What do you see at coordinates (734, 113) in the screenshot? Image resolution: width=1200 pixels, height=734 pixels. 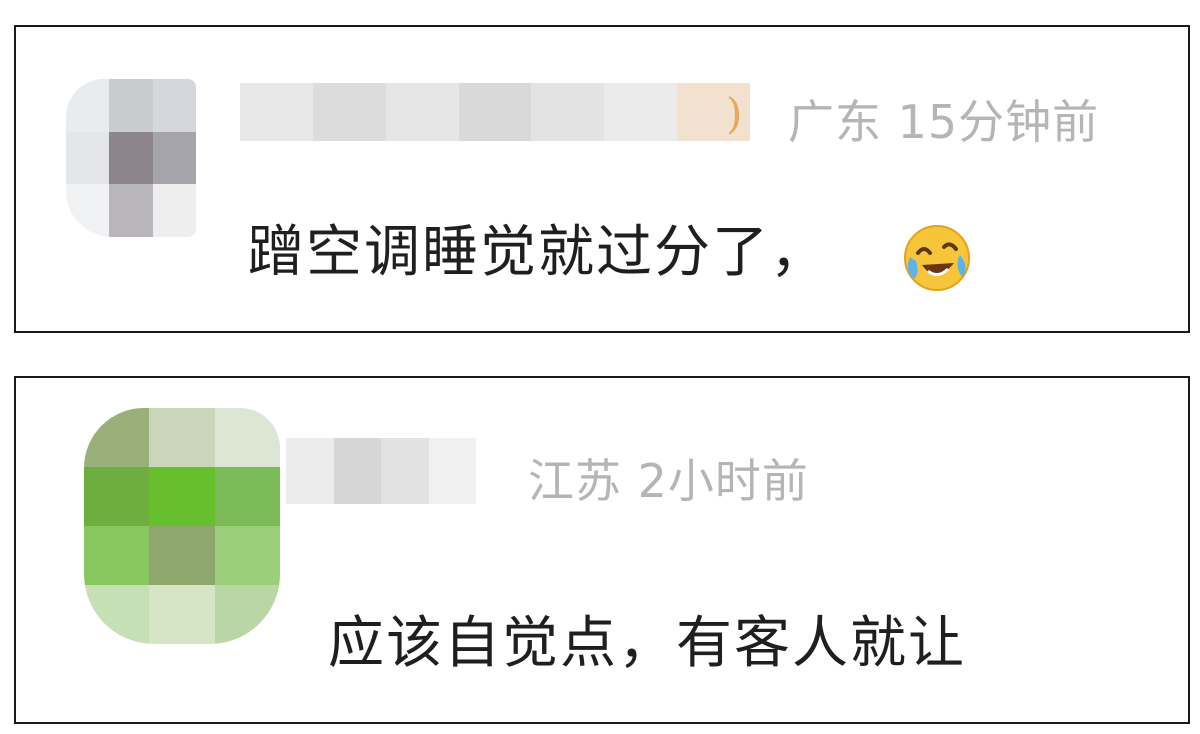 I see `badge-icon: )` at bounding box center [734, 113].